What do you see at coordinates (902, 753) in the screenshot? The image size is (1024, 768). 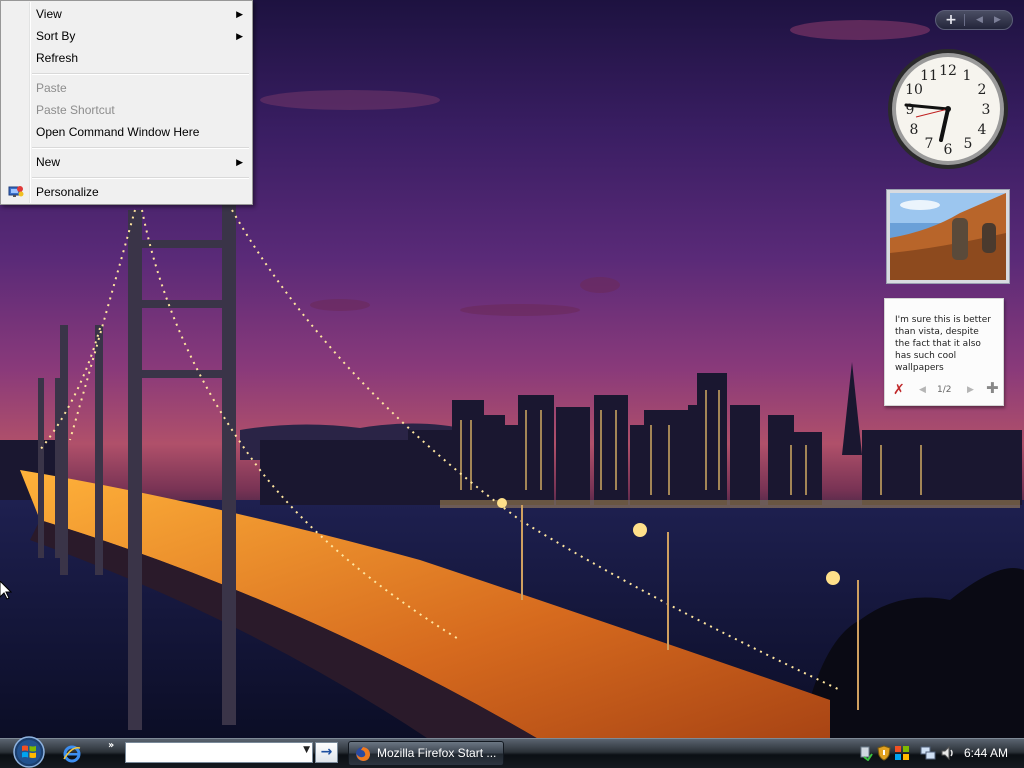 I see `windows-update-icon` at bounding box center [902, 753].